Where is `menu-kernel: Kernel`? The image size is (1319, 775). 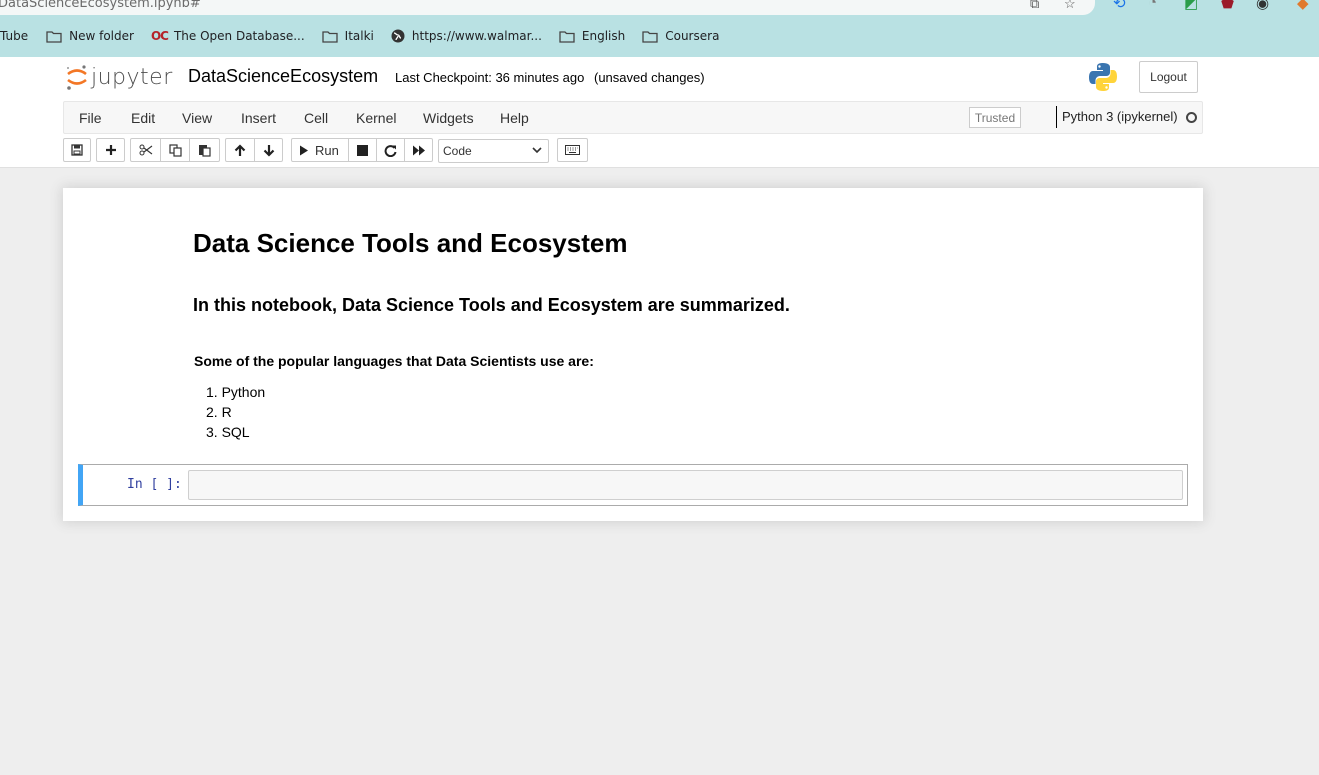
menu-kernel: Kernel is located at coordinates (376, 118).